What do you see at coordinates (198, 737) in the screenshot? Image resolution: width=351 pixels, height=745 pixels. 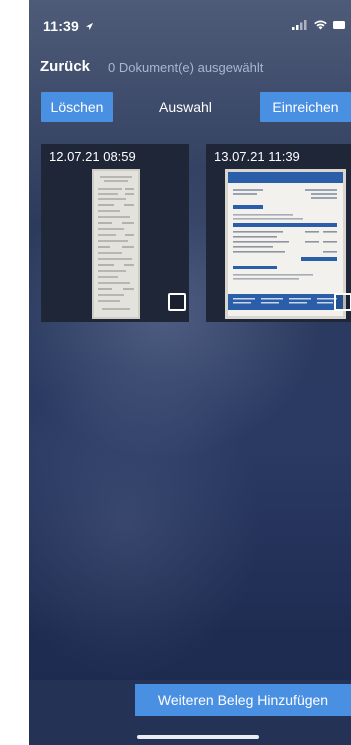 I see `home-indicator` at bounding box center [198, 737].